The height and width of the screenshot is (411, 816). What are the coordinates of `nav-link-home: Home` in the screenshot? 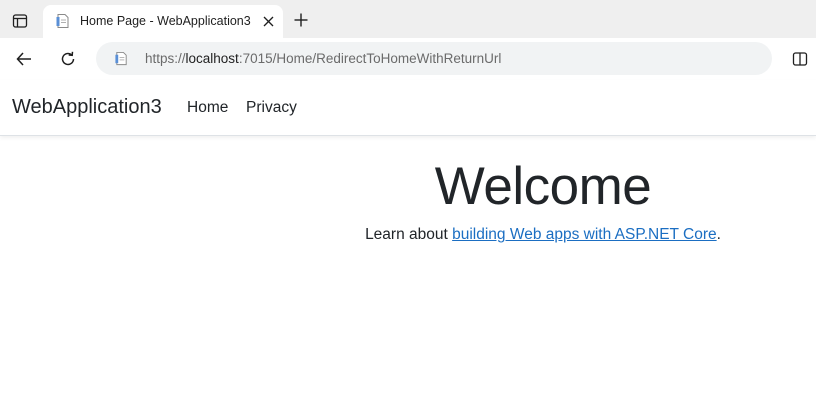 It's located at (207, 108).